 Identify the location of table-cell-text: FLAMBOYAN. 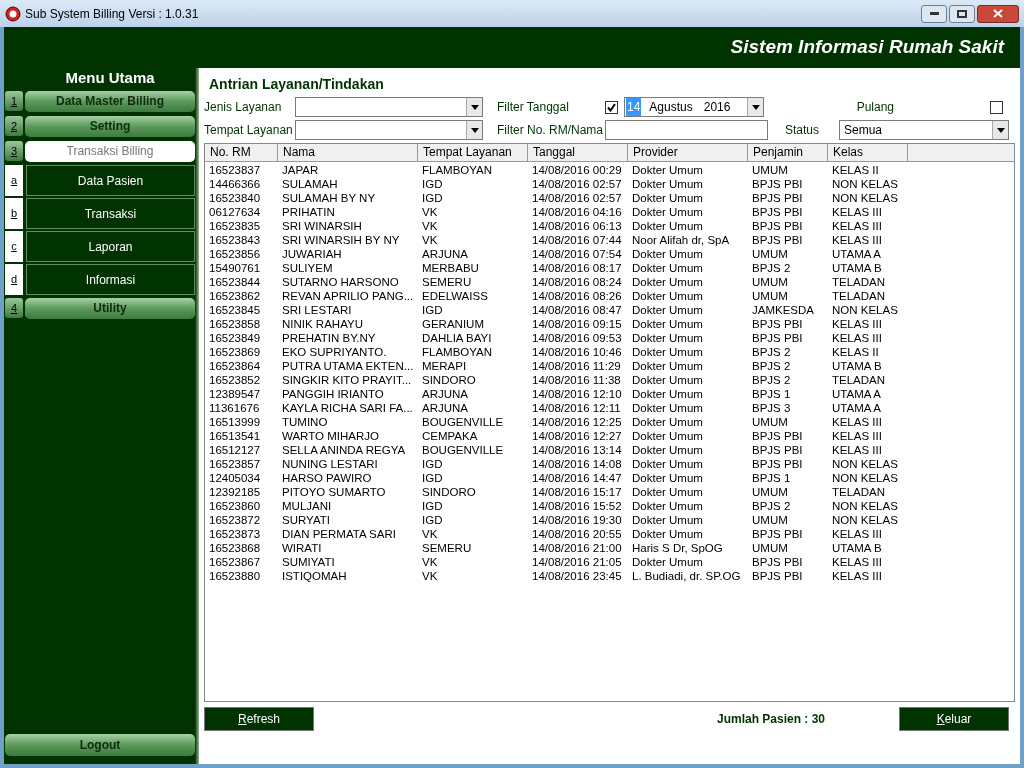
(457, 170).